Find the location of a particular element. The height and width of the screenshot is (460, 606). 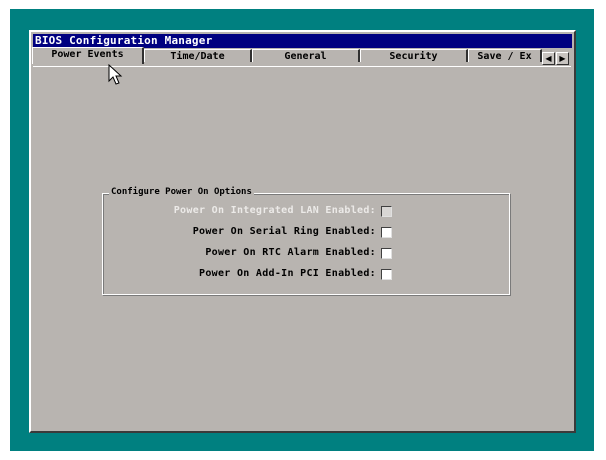

tab-label: Time/Date is located at coordinates (197, 56).